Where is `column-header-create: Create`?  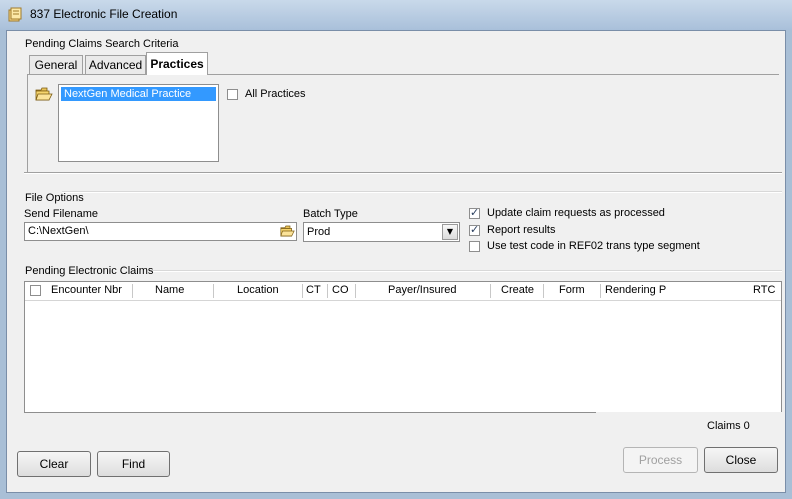 column-header-create: Create is located at coordinates (517, 290).